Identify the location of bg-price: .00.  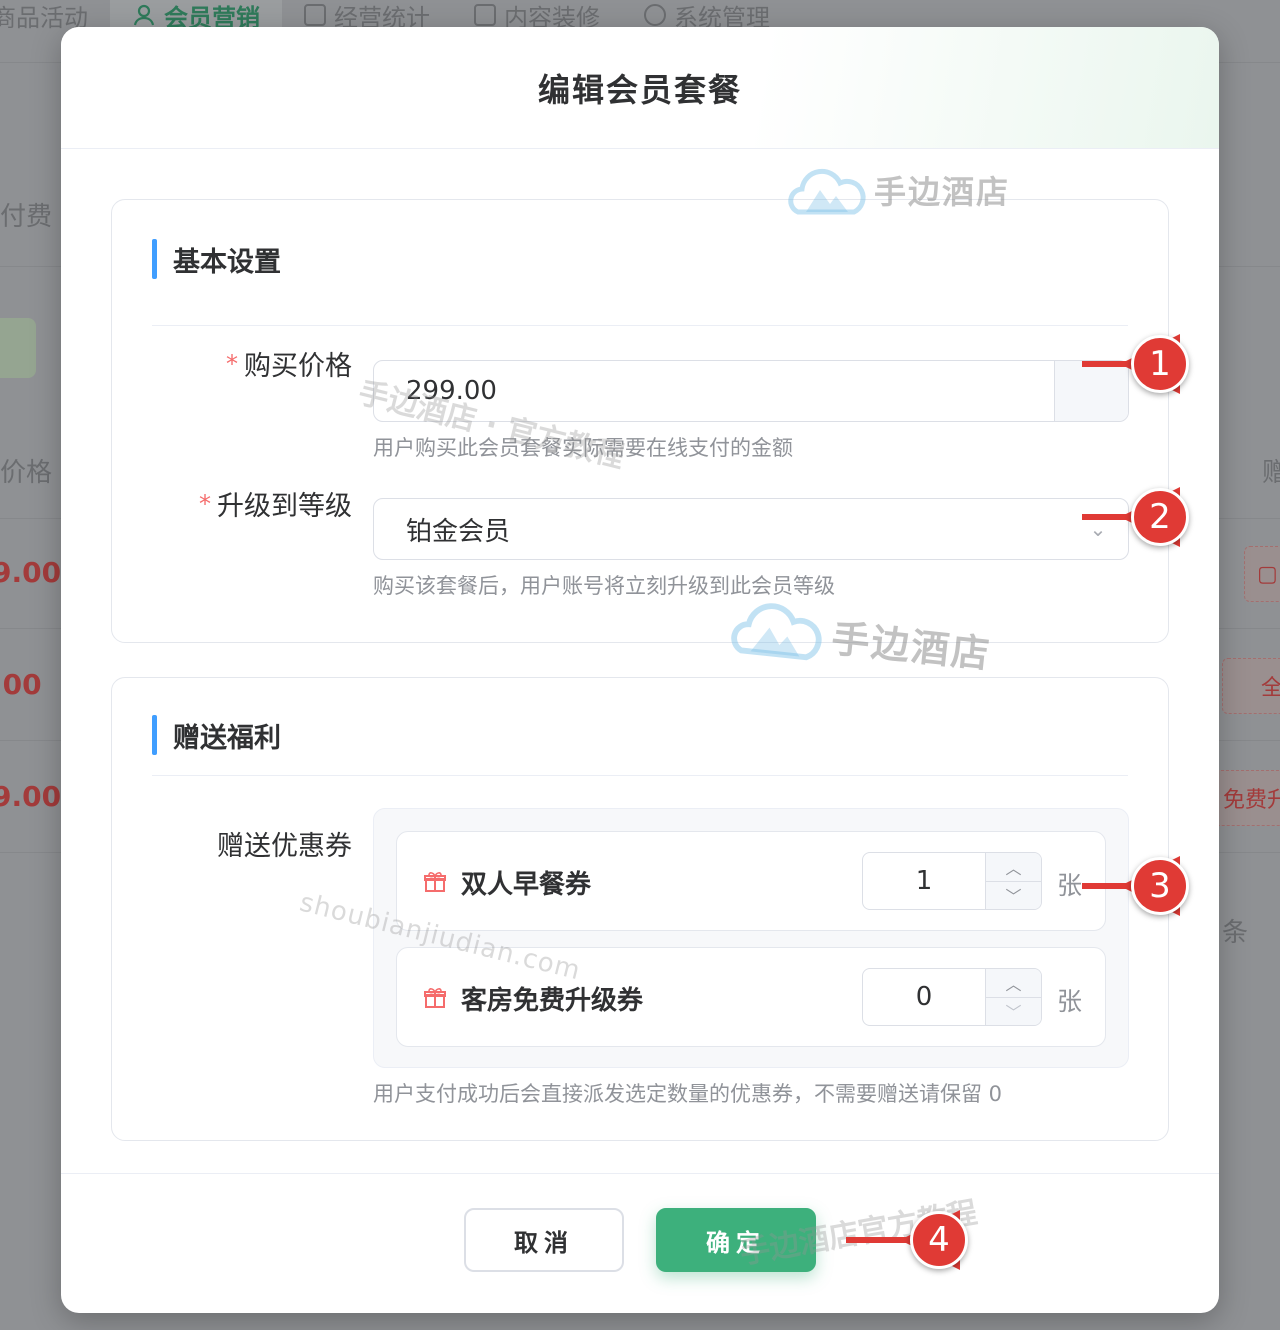
(21, 684).